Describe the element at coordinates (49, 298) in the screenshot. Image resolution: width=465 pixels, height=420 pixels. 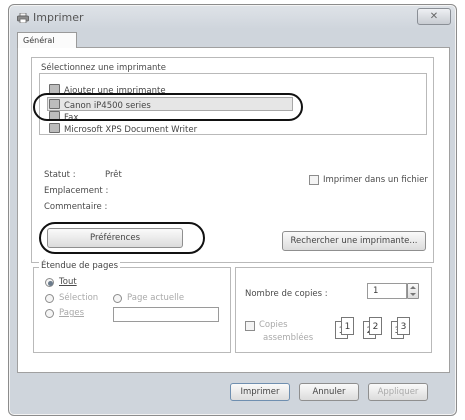
I see `radio-selection` at that location.